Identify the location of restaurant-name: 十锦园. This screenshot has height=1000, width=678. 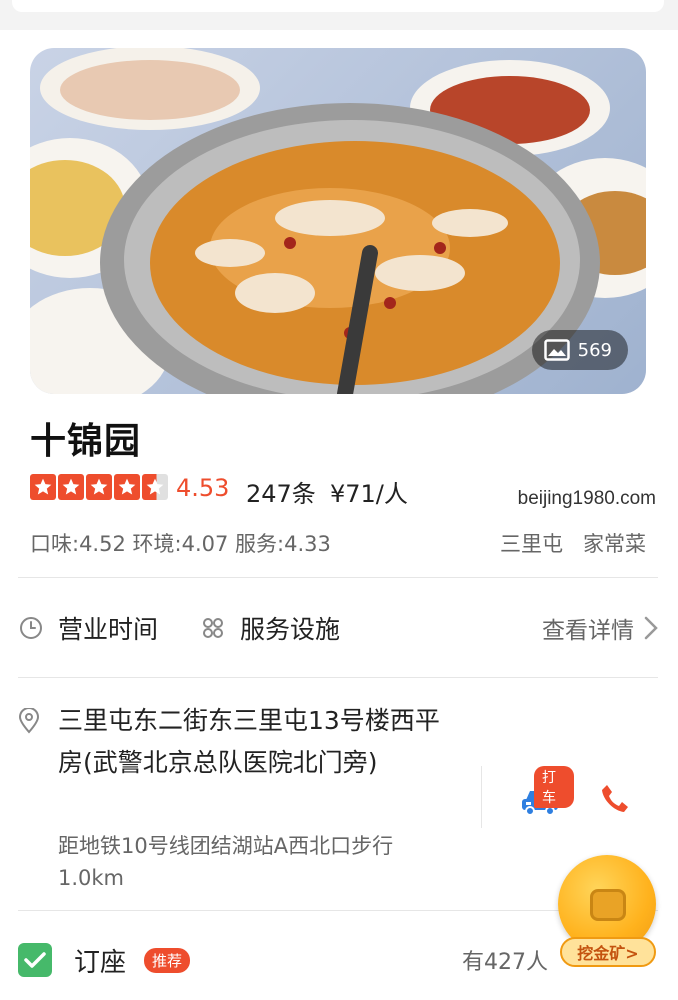
(86, 441).